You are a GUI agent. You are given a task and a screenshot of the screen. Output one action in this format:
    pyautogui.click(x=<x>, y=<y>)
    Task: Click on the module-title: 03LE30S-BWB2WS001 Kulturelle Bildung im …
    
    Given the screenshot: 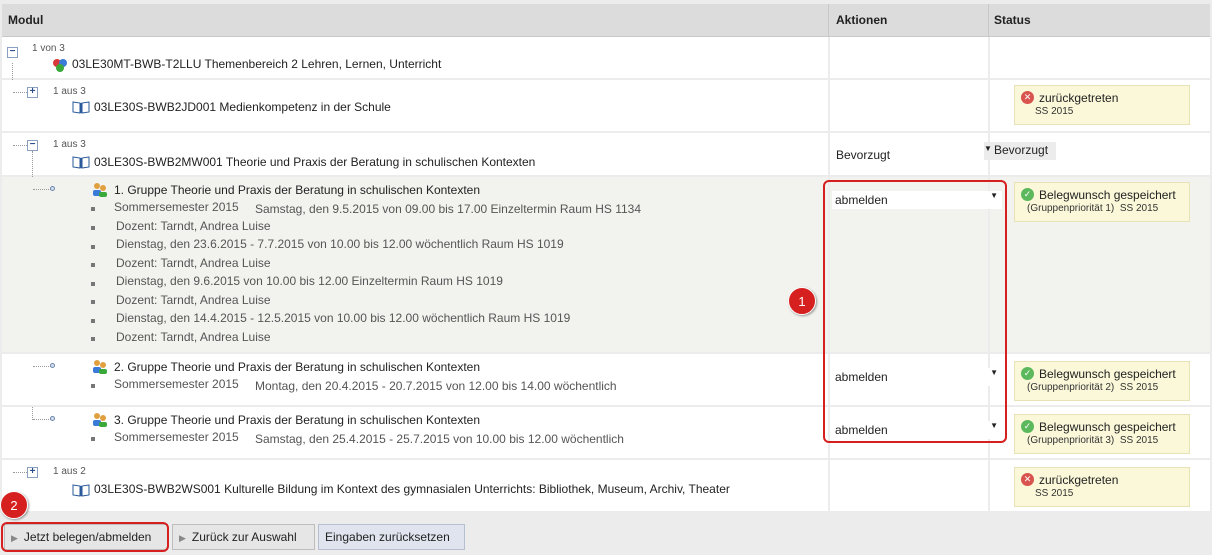 What is the action you would take?
    pyautogui.click(x=412, y=489)
    